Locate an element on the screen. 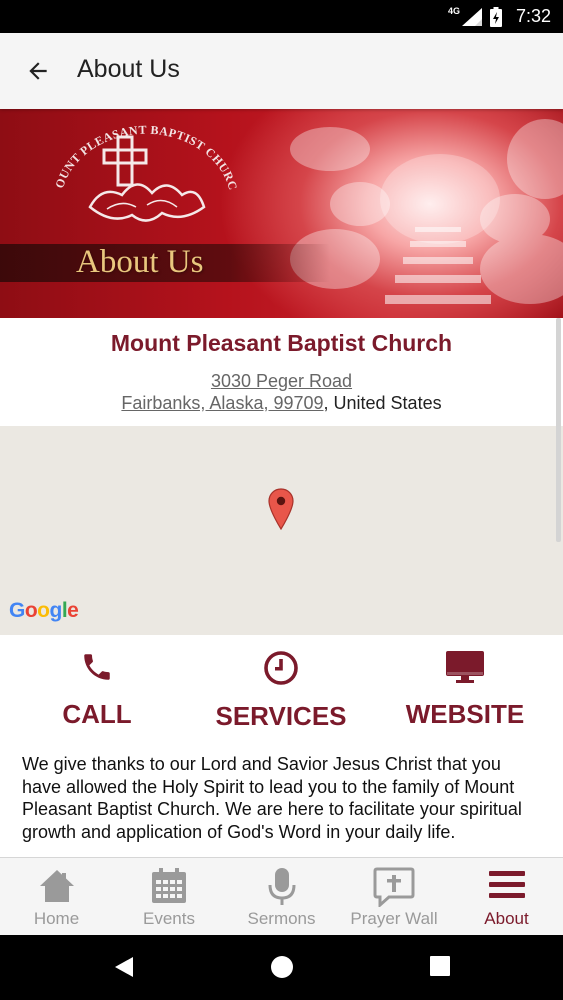 The height and width of the screenshot is (1000, 563). microphone-icon is located at coordinates (281, 886).